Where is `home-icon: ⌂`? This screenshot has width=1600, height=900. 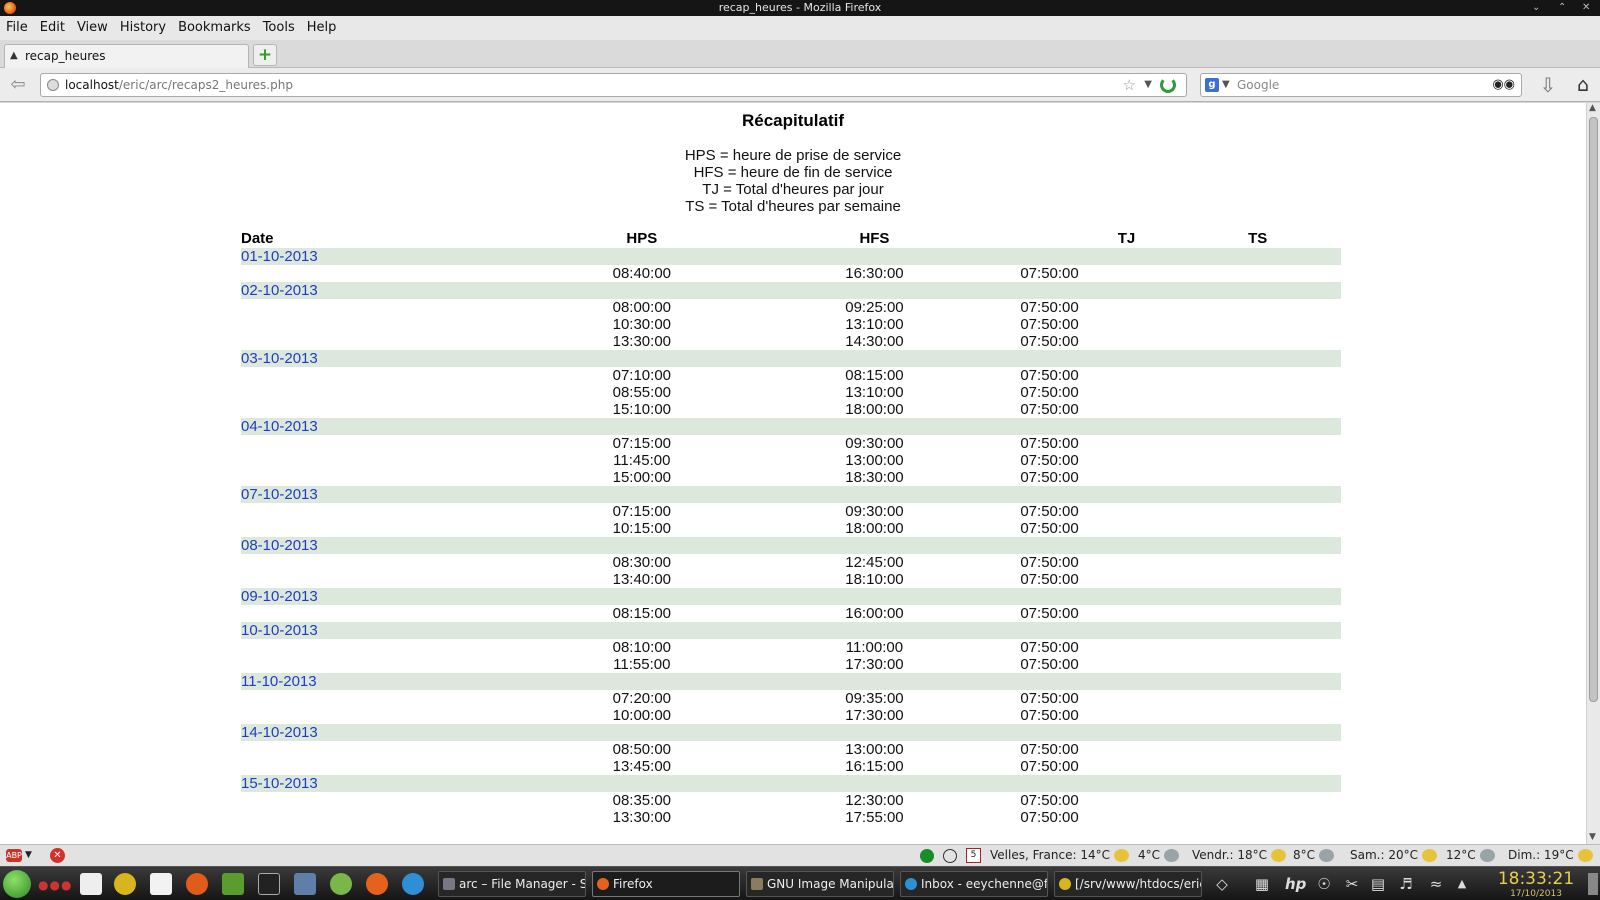 home-icon: ⌂ is located at coordinates (1583, 85).